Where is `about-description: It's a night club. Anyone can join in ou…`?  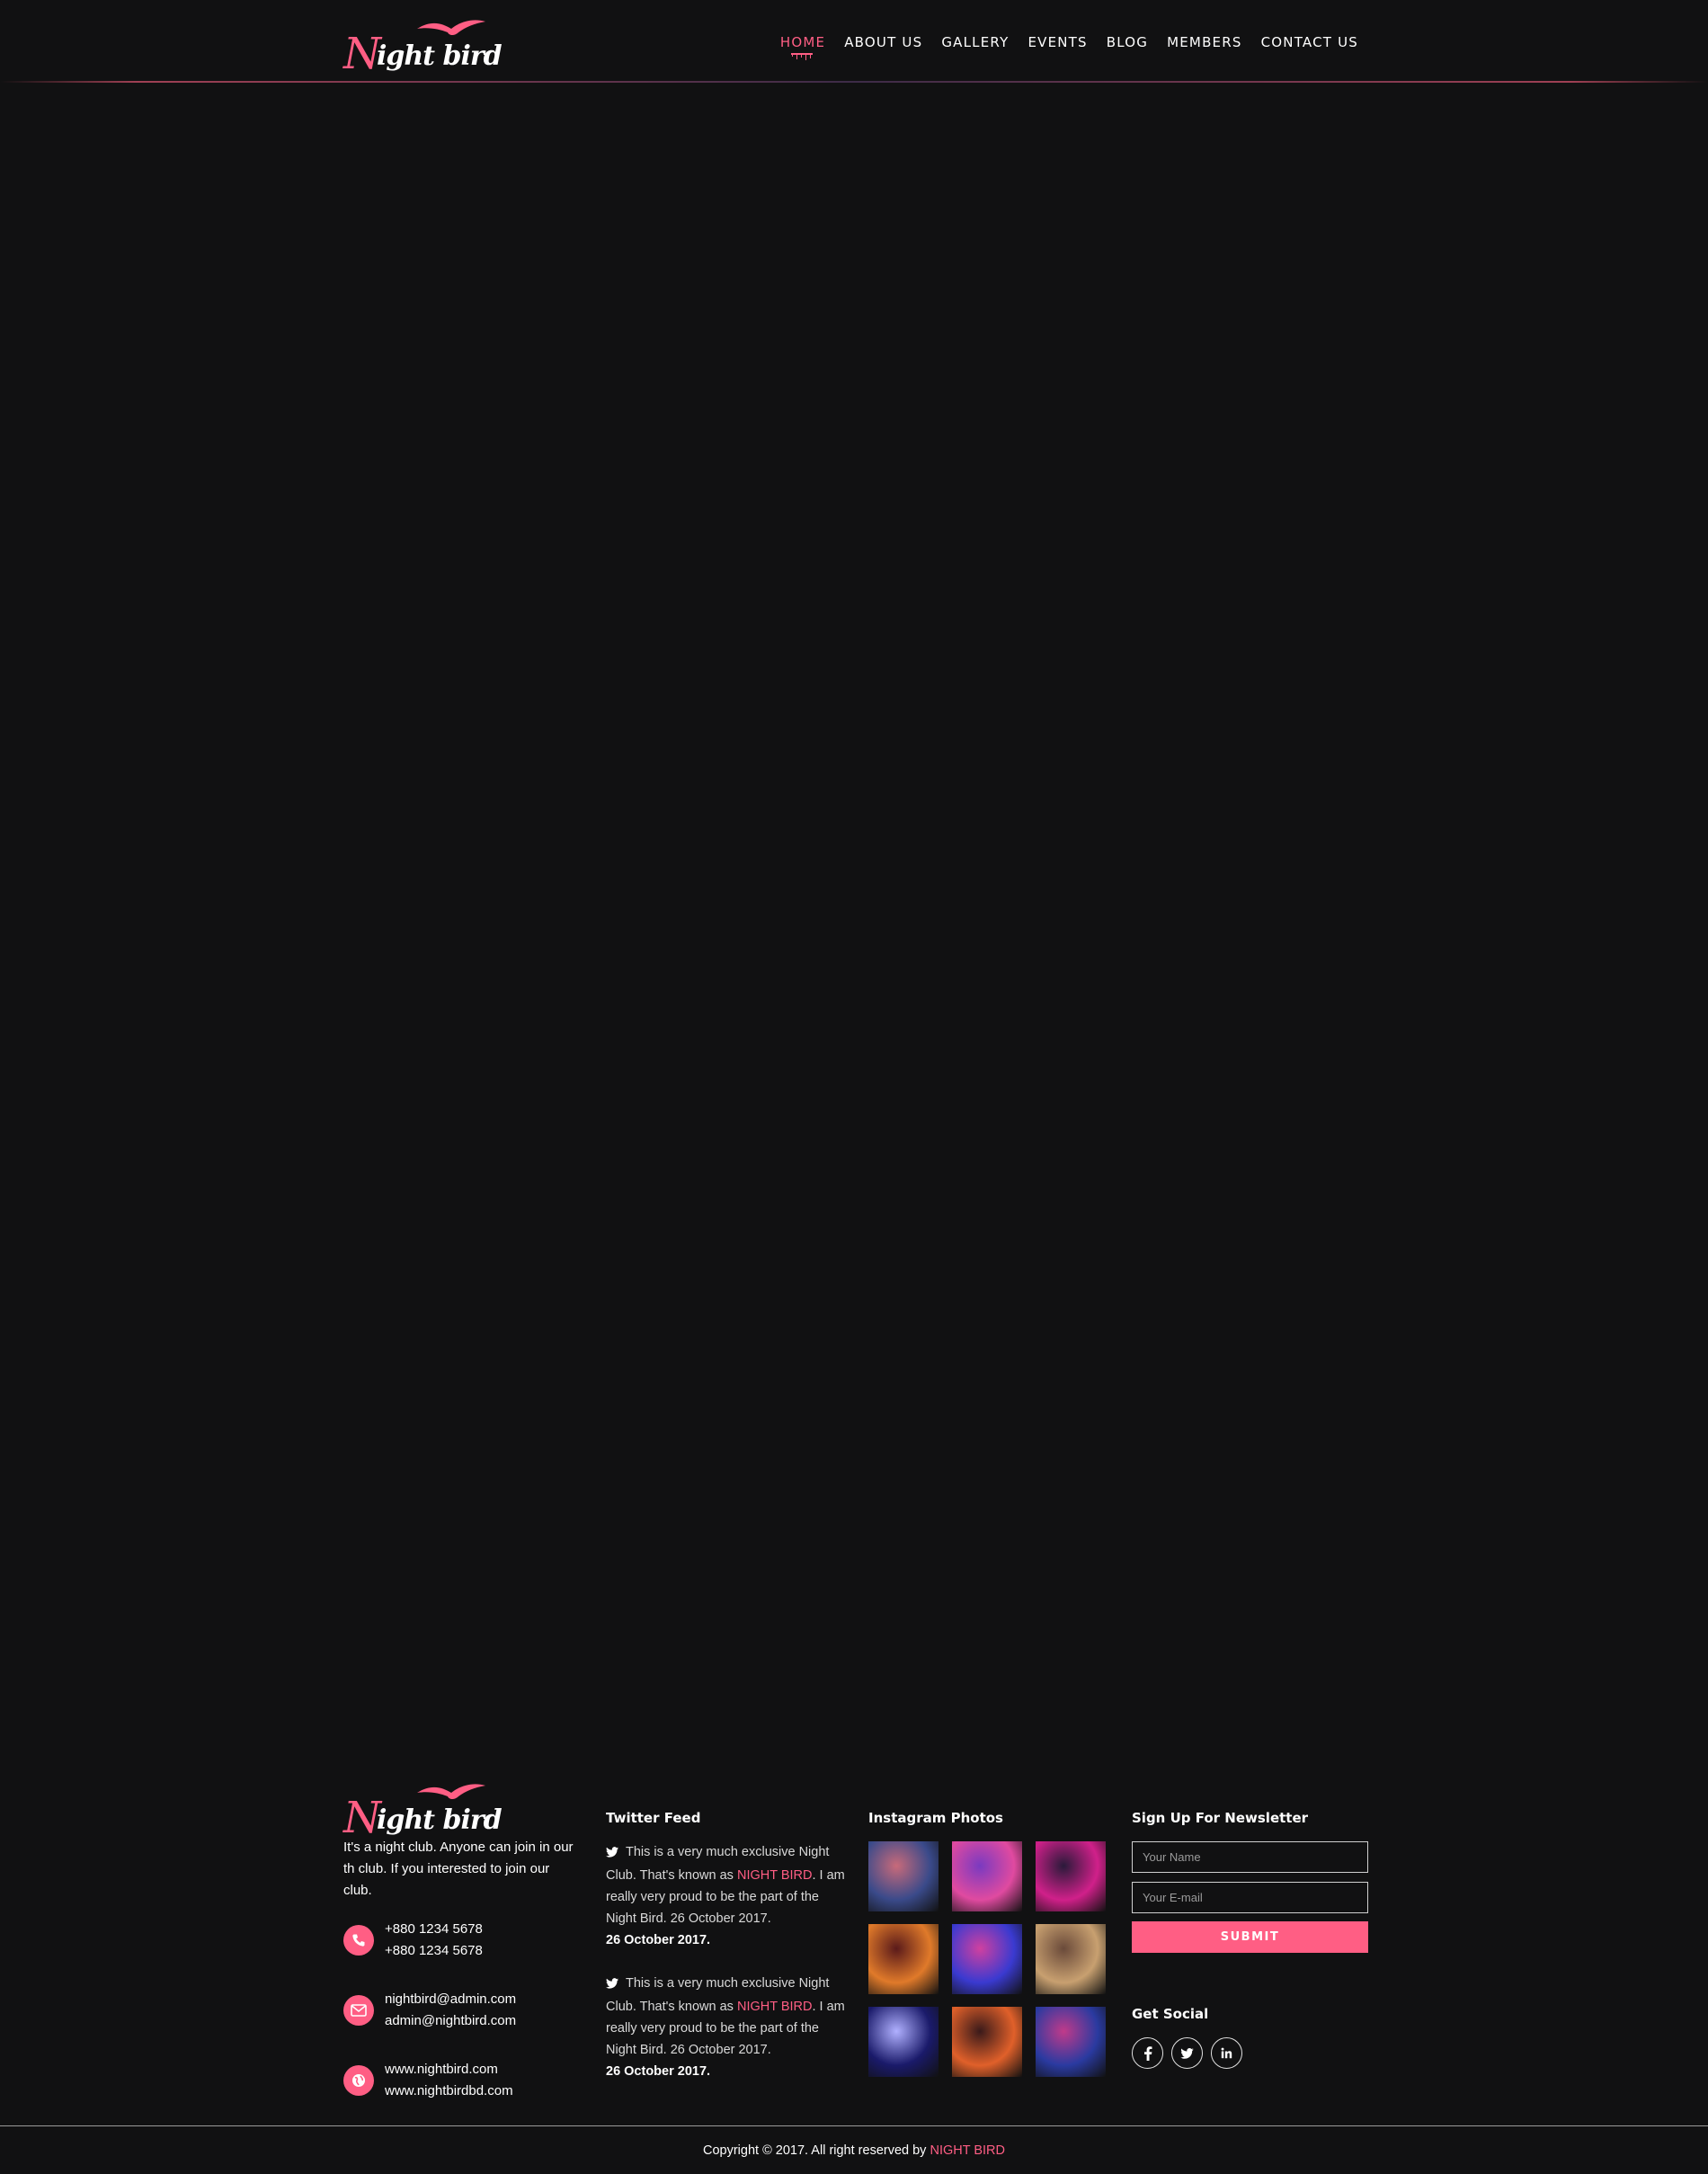
about-description: It's a night club. Anyone can join in ou… is located at coordinates (458, 1869).